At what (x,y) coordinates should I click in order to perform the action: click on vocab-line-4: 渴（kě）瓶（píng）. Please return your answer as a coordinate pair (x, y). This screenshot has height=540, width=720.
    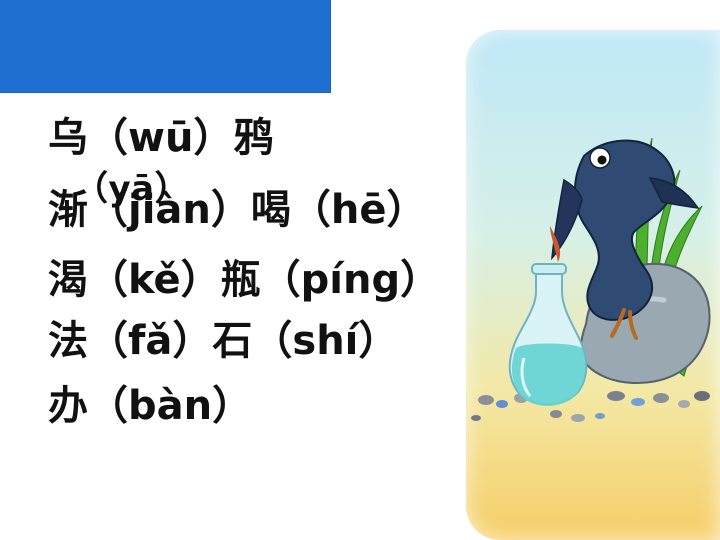
    Looking at the image, I should click on (244, 280).